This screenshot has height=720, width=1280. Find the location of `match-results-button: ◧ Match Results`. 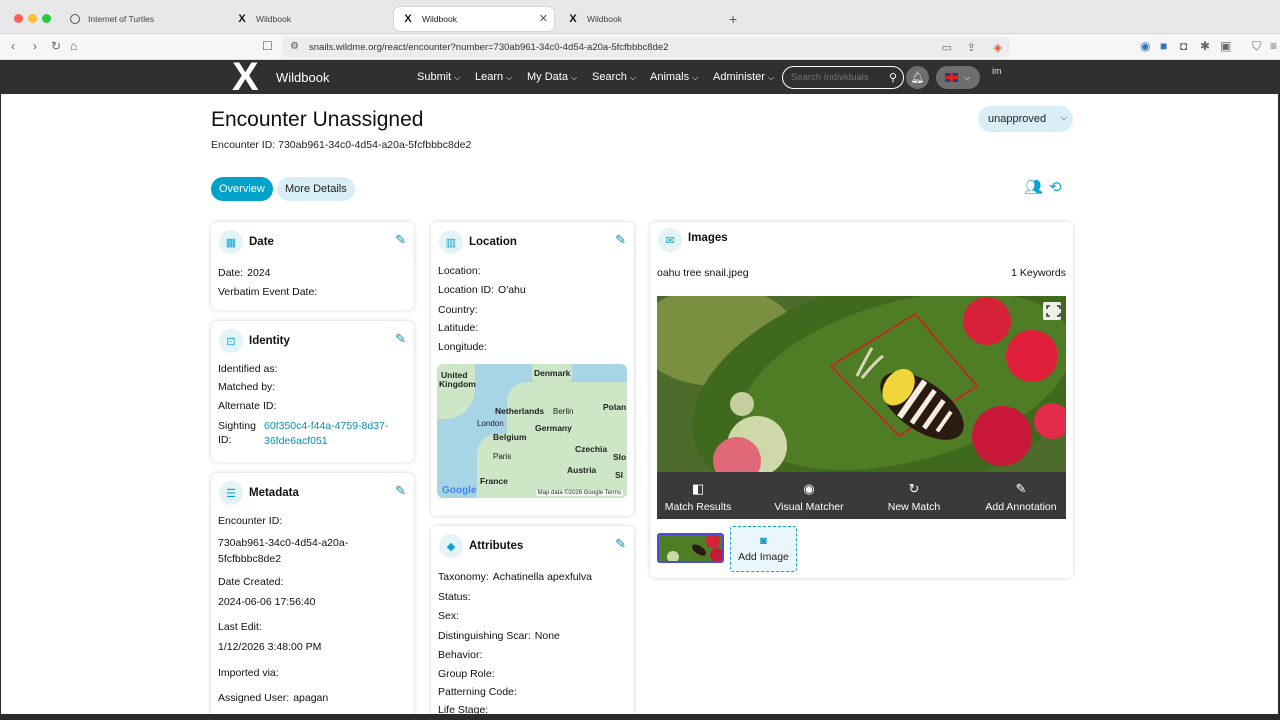

match-results-button: ◧ Match Results is located at coordinates (698, 495).